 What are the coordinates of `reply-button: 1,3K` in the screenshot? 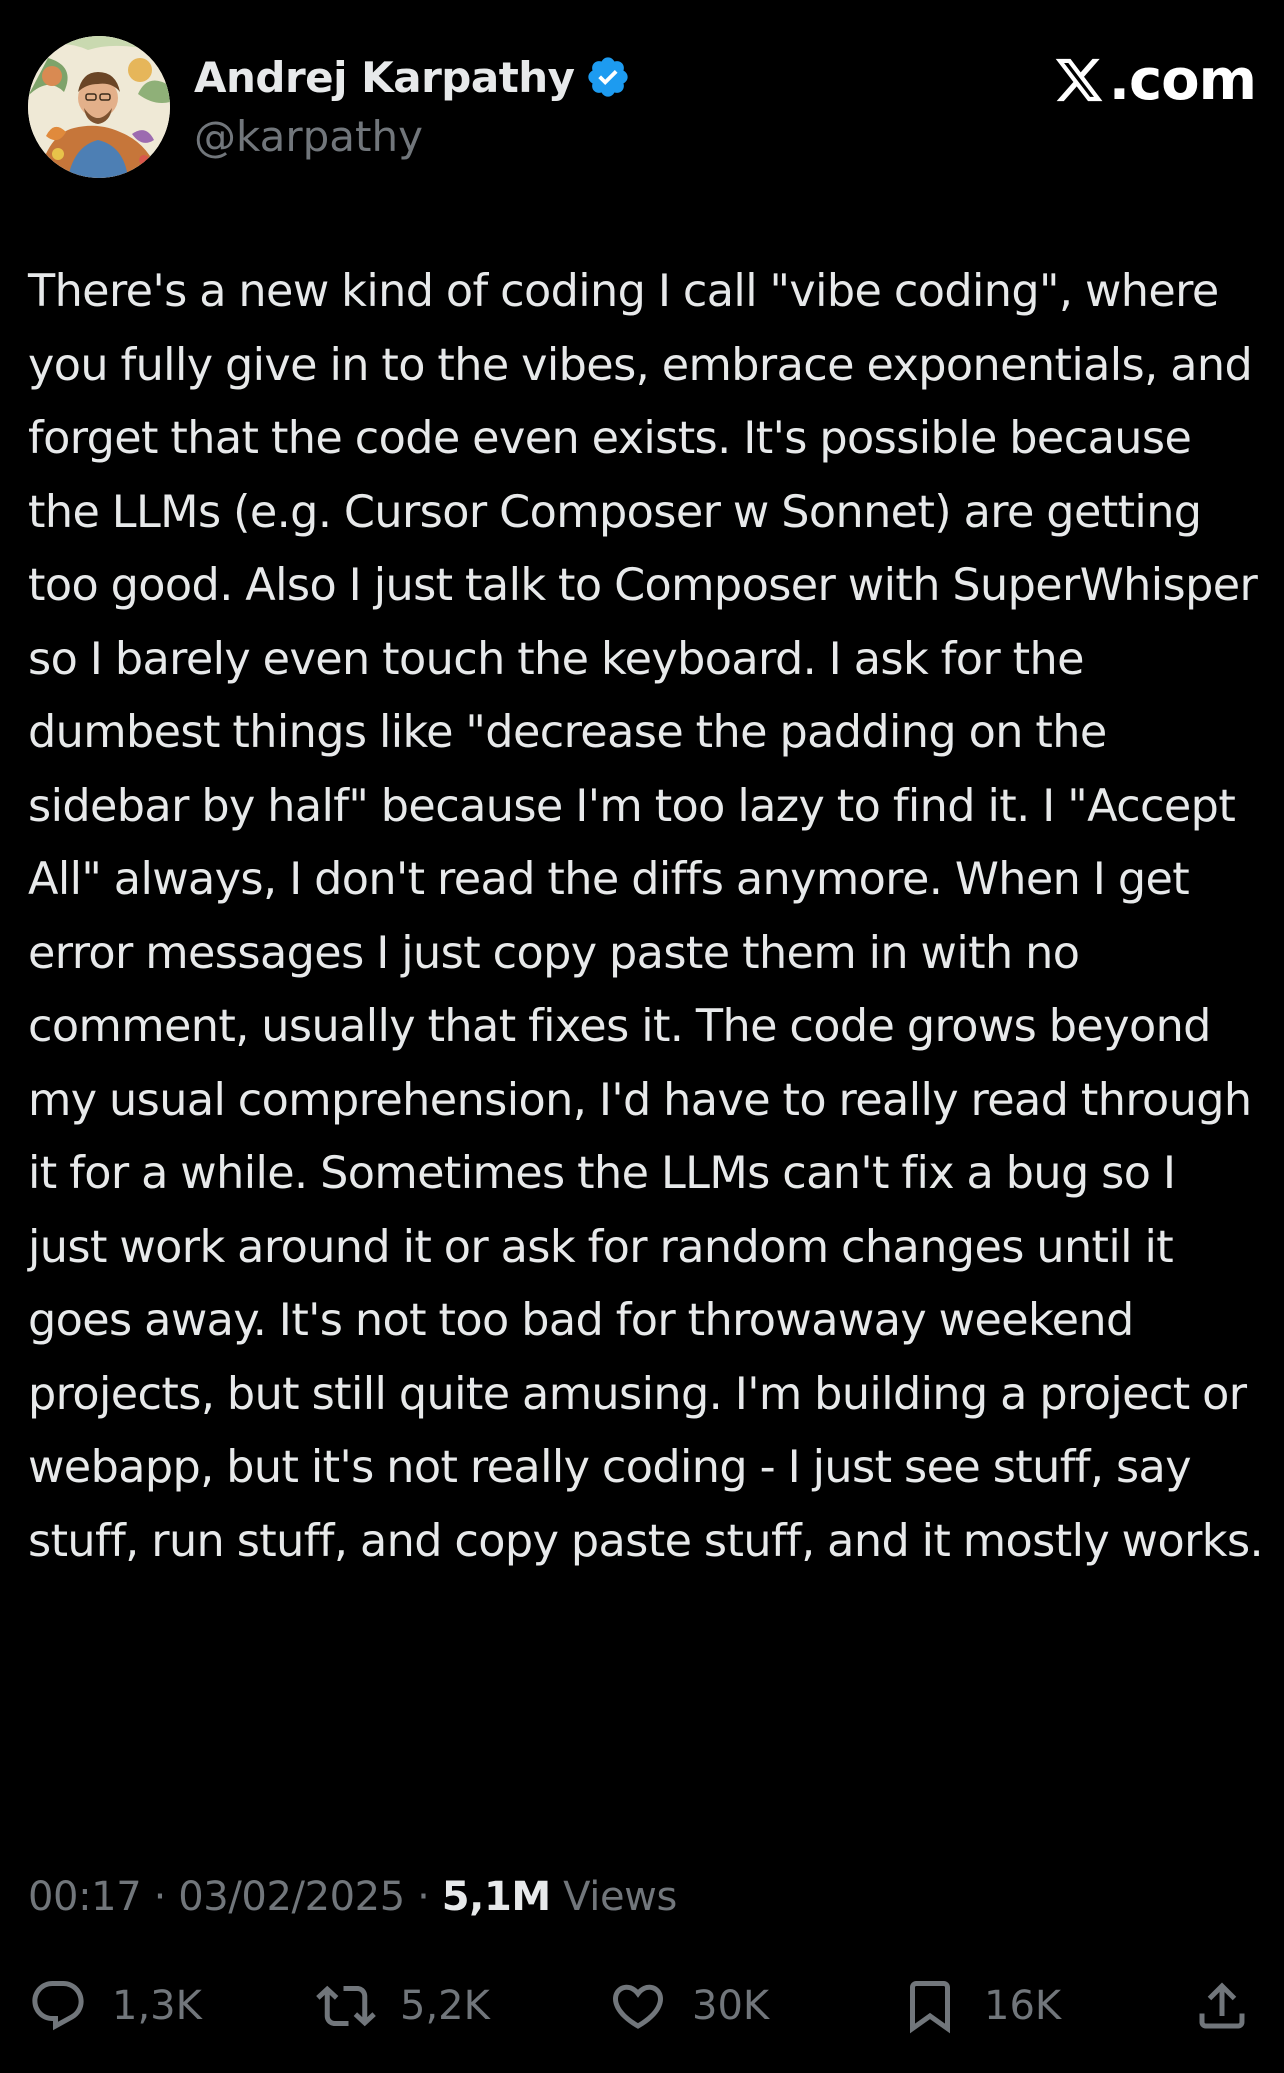 It's located at (115, 2006).